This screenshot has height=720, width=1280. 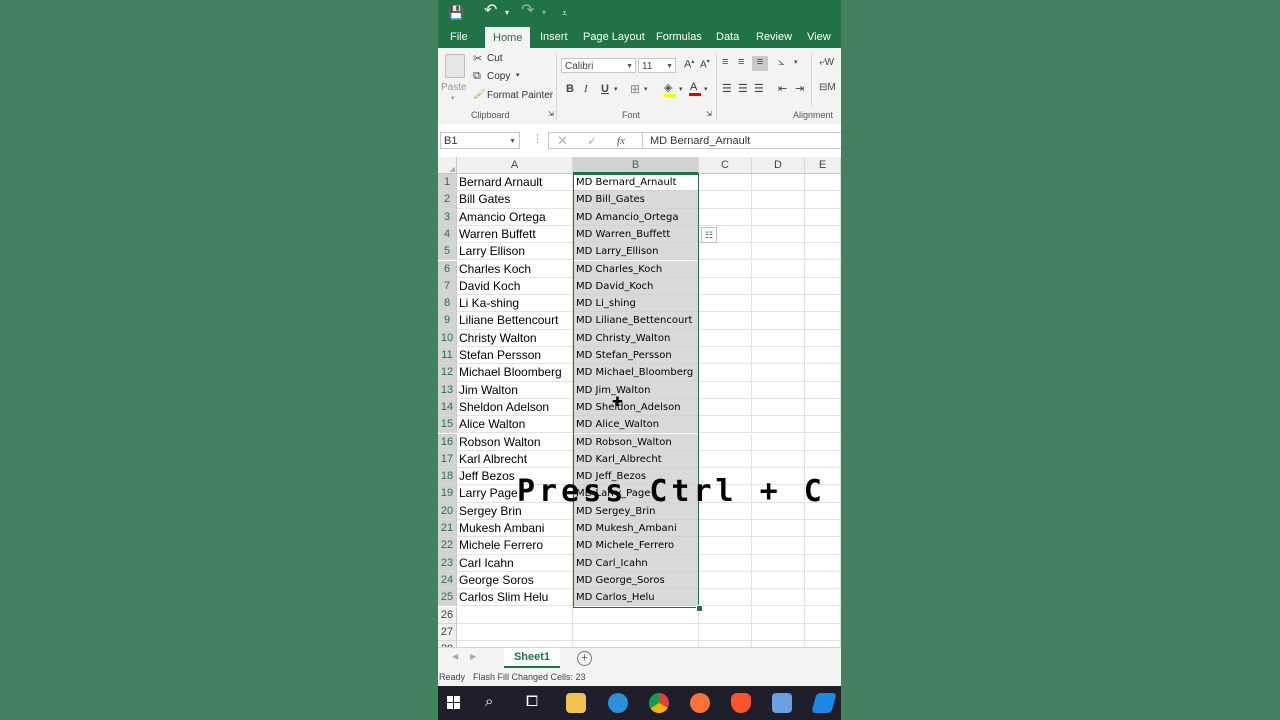 I want to click on cell-b10: MD Christy_Walton, so click(x=636, y=338).